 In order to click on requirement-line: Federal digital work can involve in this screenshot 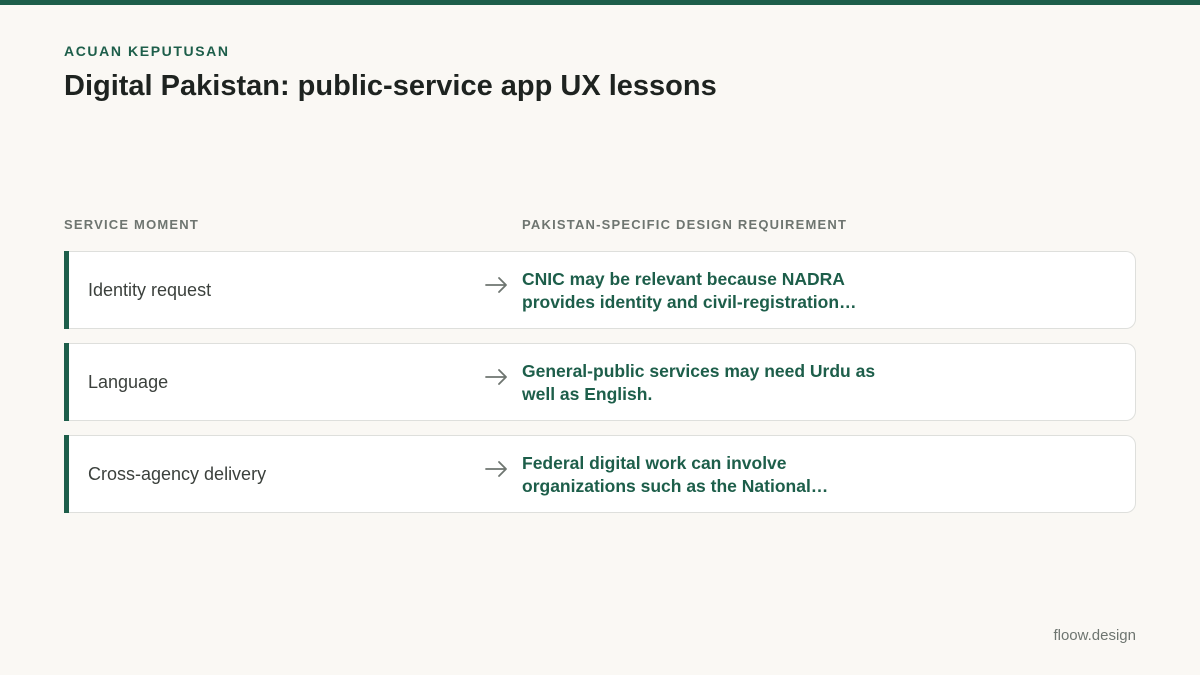, I will do `click(654, 463)`.